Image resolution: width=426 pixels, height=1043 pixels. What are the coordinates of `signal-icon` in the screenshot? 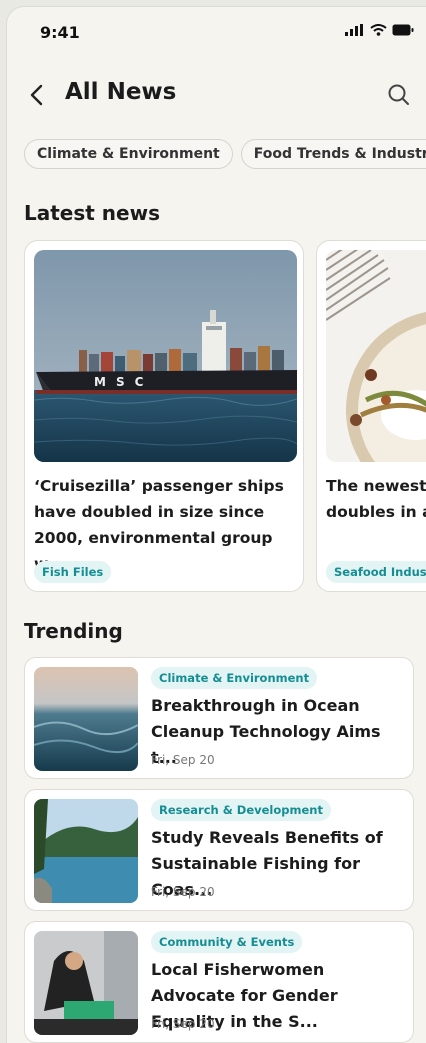 It's located at (354, 30).